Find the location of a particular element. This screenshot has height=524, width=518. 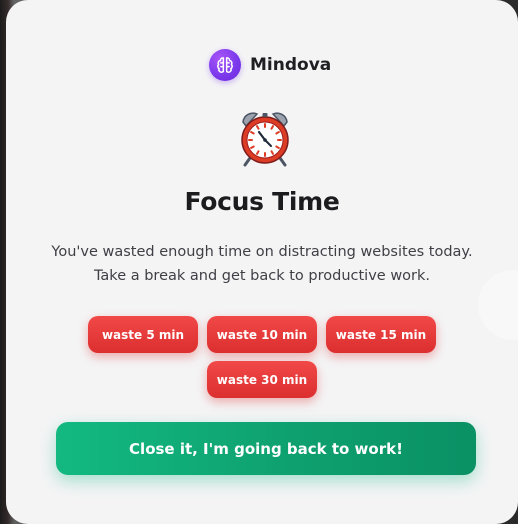

brain-icon is located at coordinates (225, 65).